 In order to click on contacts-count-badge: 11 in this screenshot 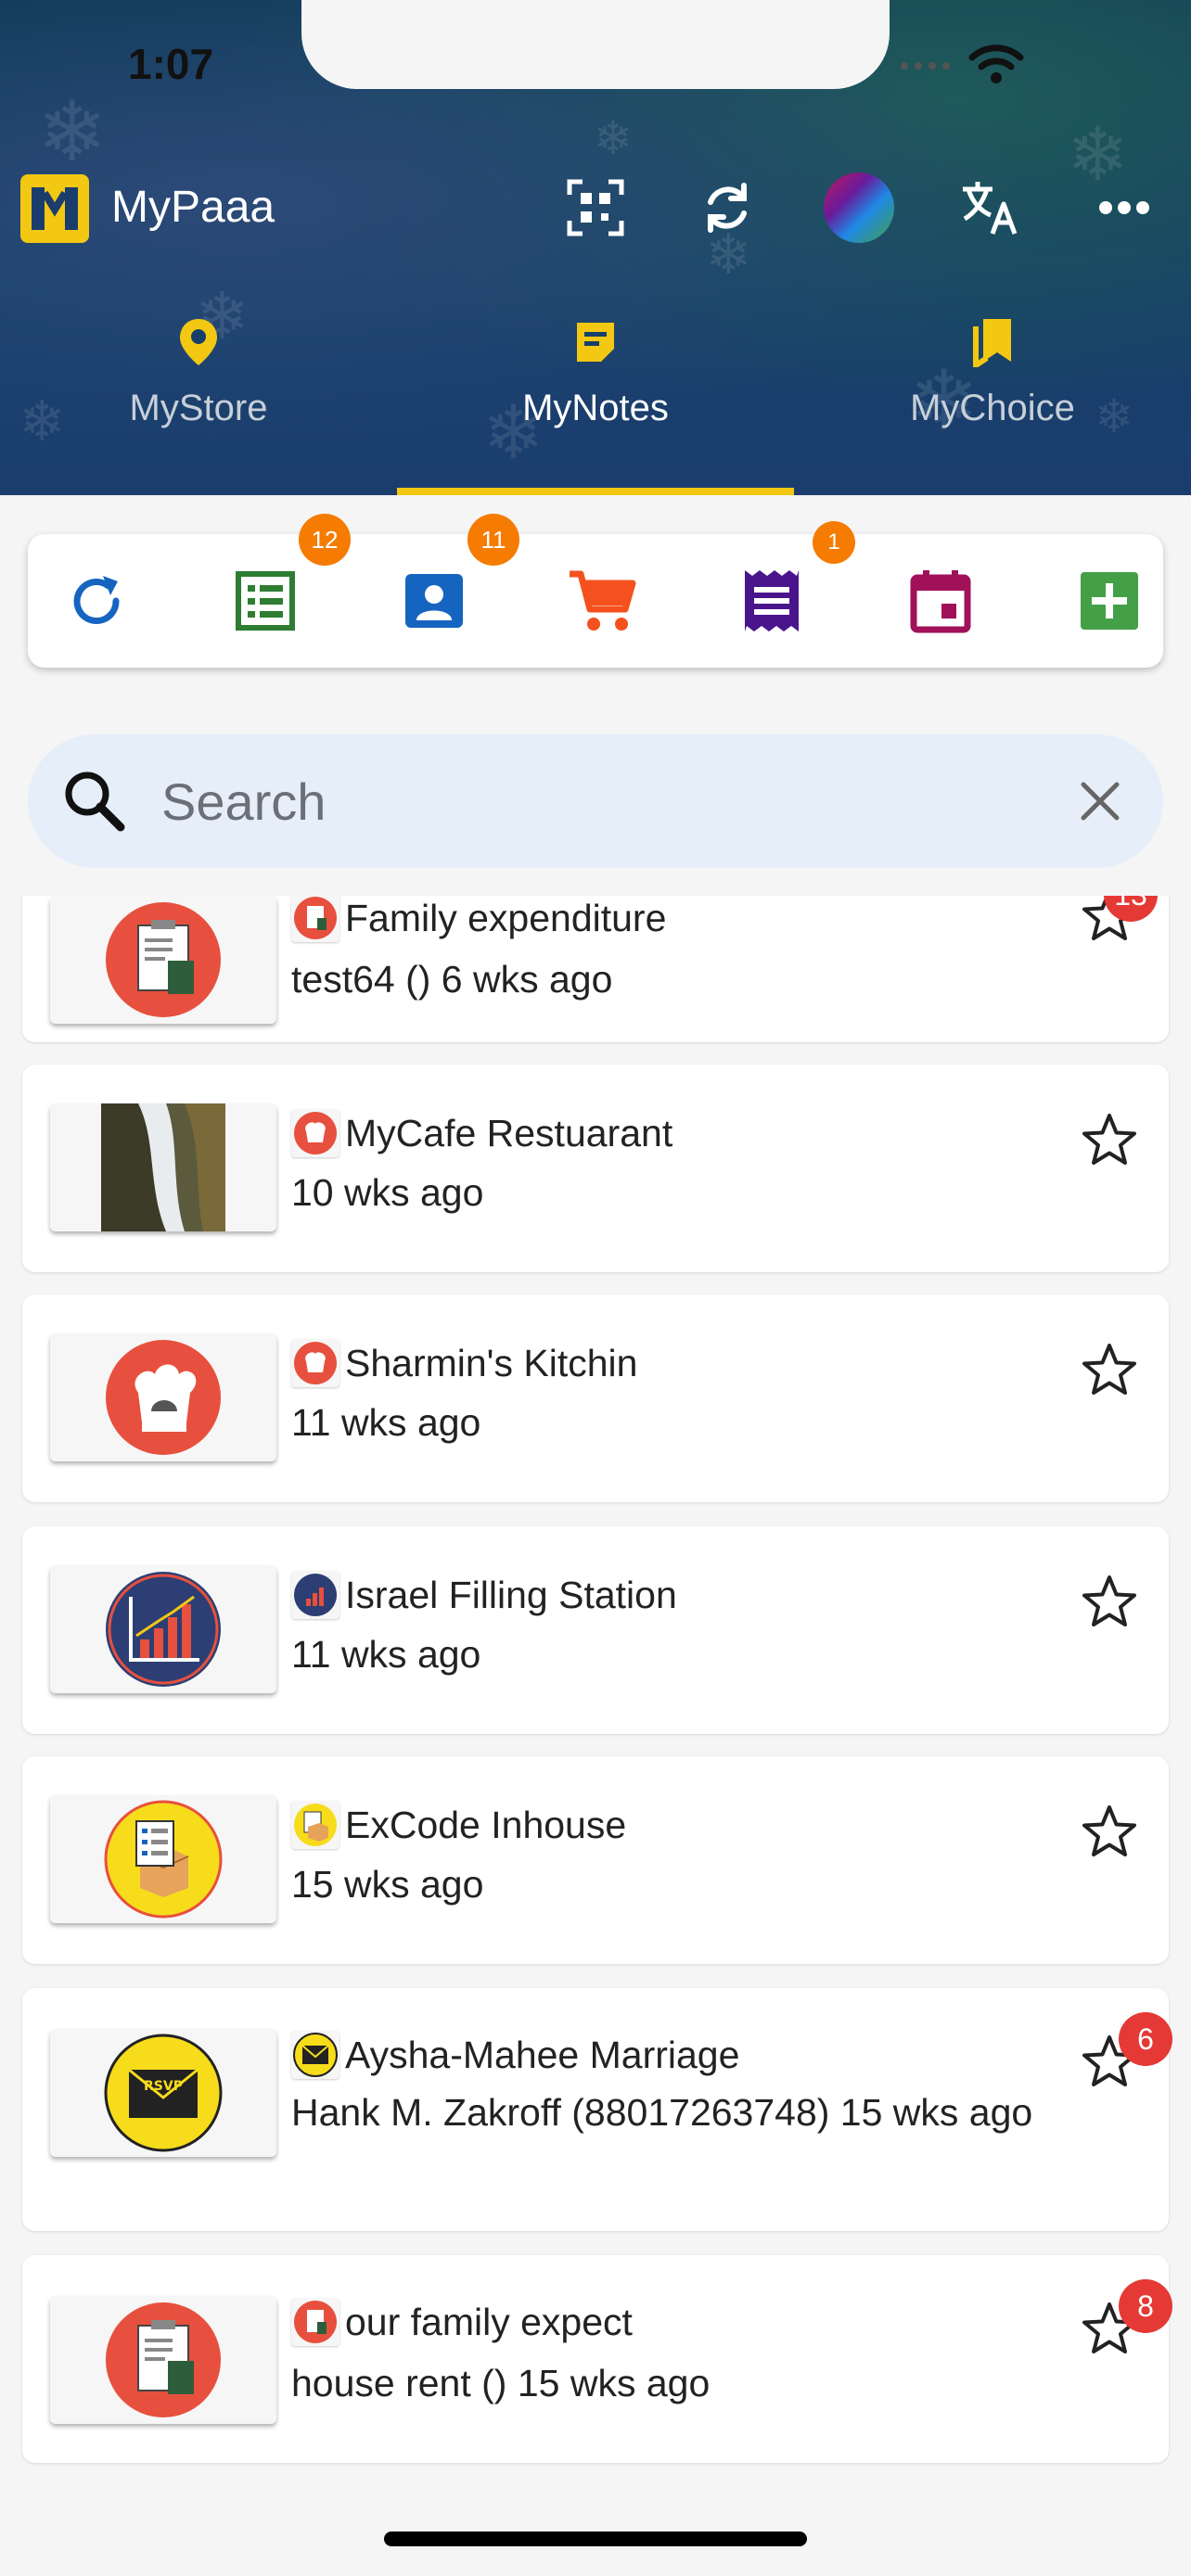, I will do `click(493, 540)`.